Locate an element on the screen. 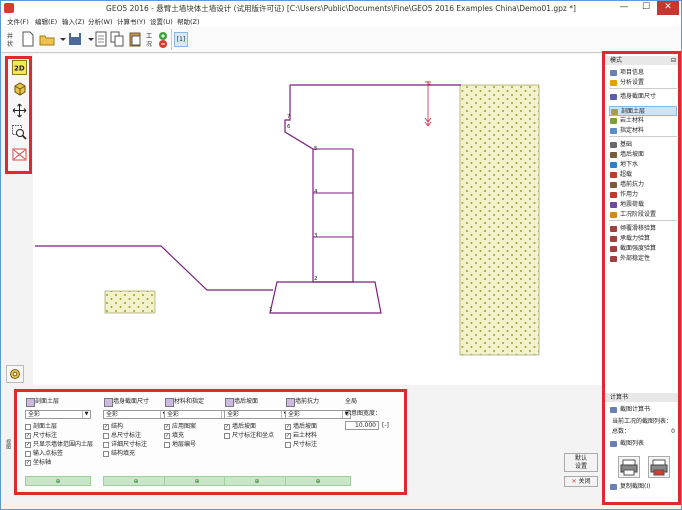 This screenshot has height=510, width=682. maximize-button: ☐ is located at coordinates (646, 8).